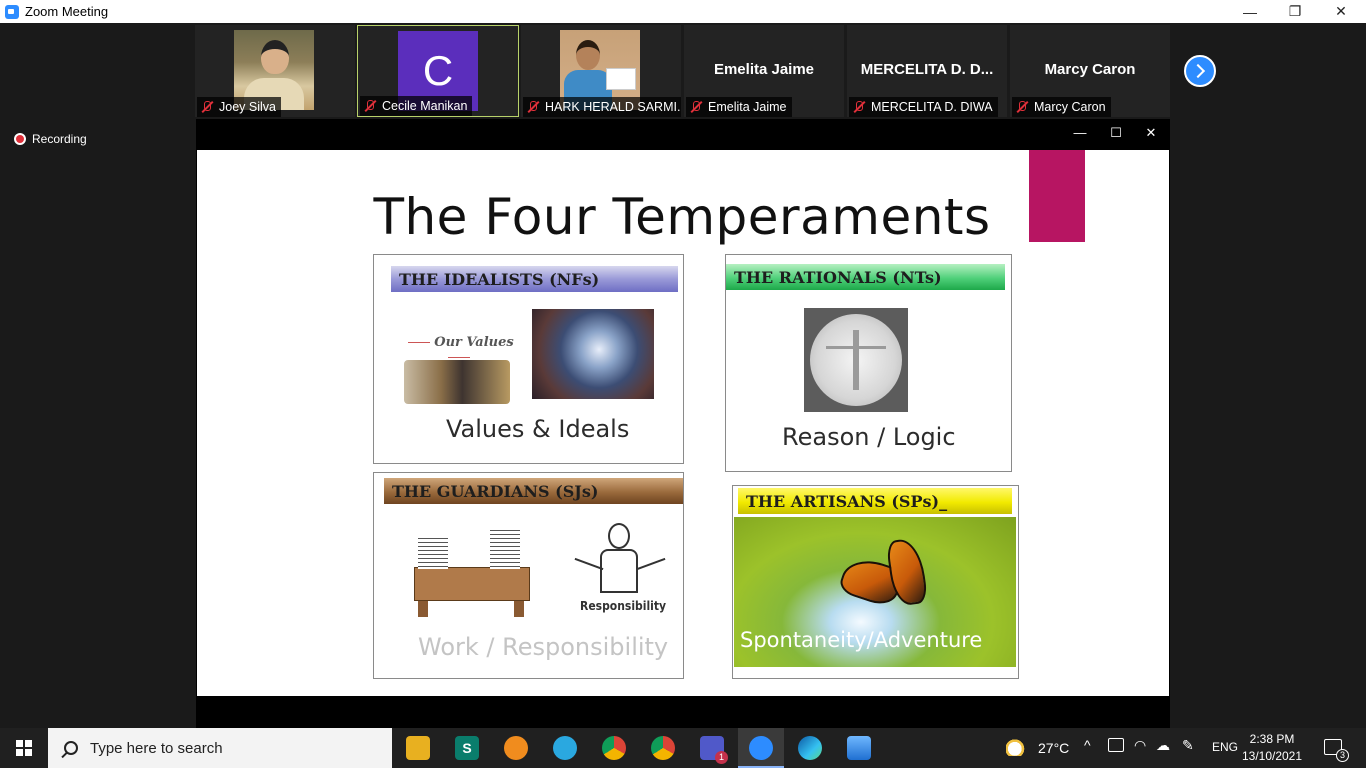 The height and width of the screenshot is (768, 1366). What do you see at coordinates (865, 277) in the screenshot?
I see `rationals-heading: THE RATIONALS (NTs)` at bounding box center [865, 277].